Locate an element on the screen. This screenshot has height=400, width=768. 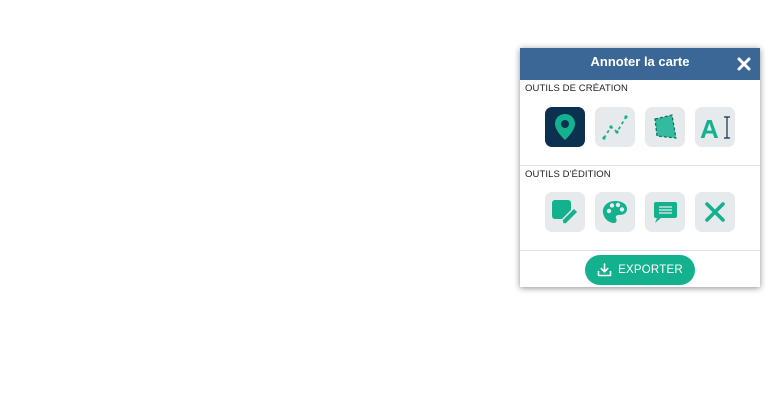
export-button: EXPORTER is located at coordinates (640, 270).